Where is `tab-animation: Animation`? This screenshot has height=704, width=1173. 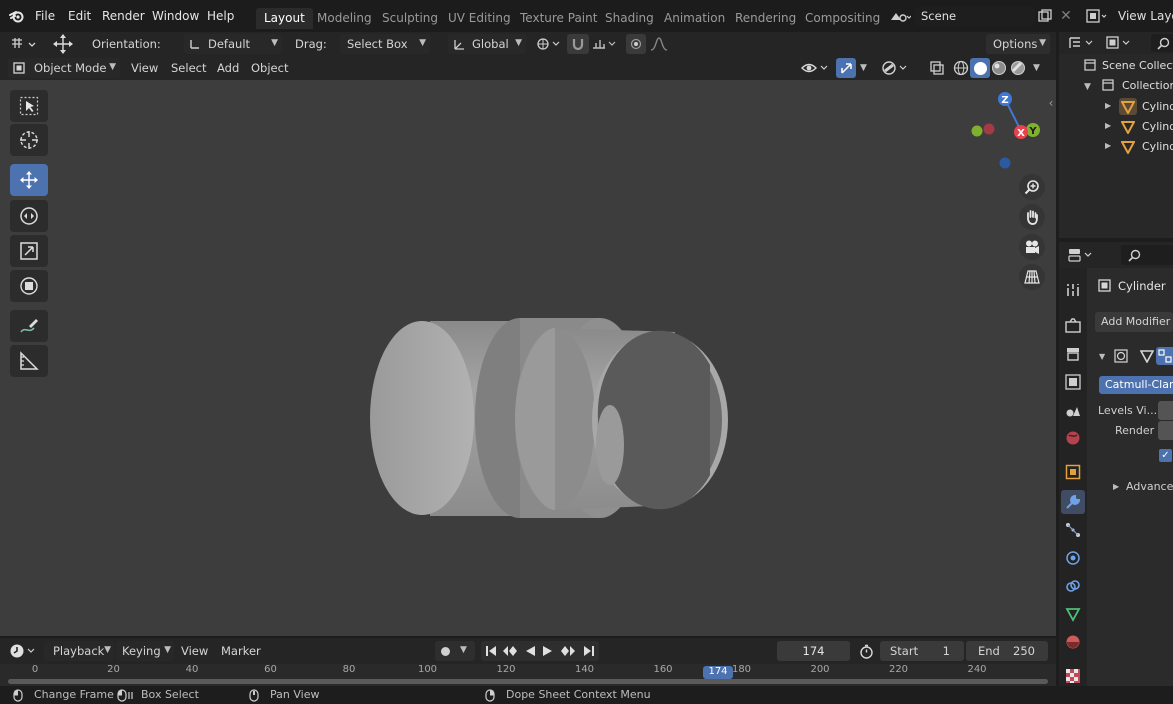 tab-animation: Animation is located at coordinates (694, 18).